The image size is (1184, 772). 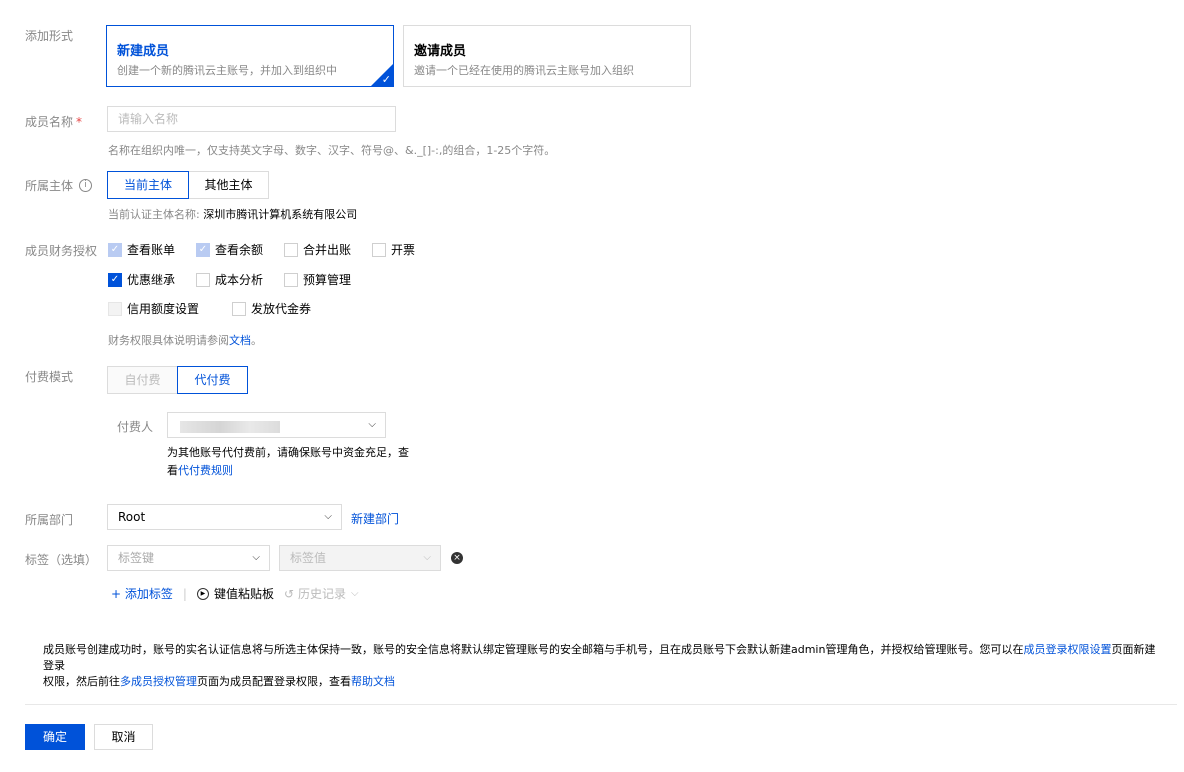 I want to click on finance-discount-checkbox: ✓ 优惠继承, so click(x=141, y=279).